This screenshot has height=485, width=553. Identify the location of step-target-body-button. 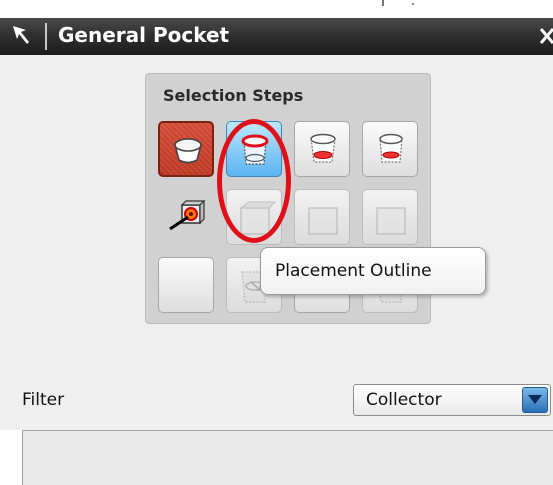
(390, 149).